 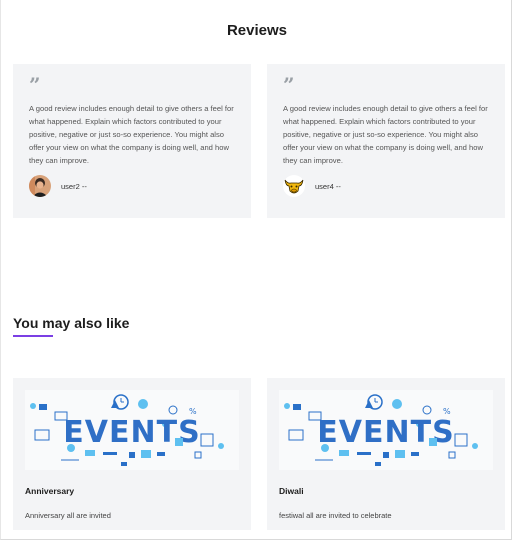 What do you see at coordinates (74, 186) in the screenshot?
I see `reviewer-name: user2 --` at bounding box center [74, 186].